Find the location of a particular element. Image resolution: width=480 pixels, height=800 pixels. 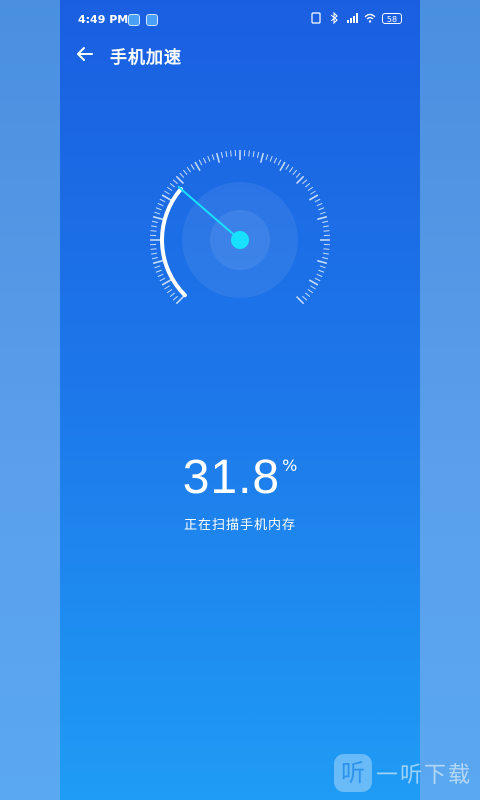

page-title: 手机加速 is located at coordinates (146, 58).